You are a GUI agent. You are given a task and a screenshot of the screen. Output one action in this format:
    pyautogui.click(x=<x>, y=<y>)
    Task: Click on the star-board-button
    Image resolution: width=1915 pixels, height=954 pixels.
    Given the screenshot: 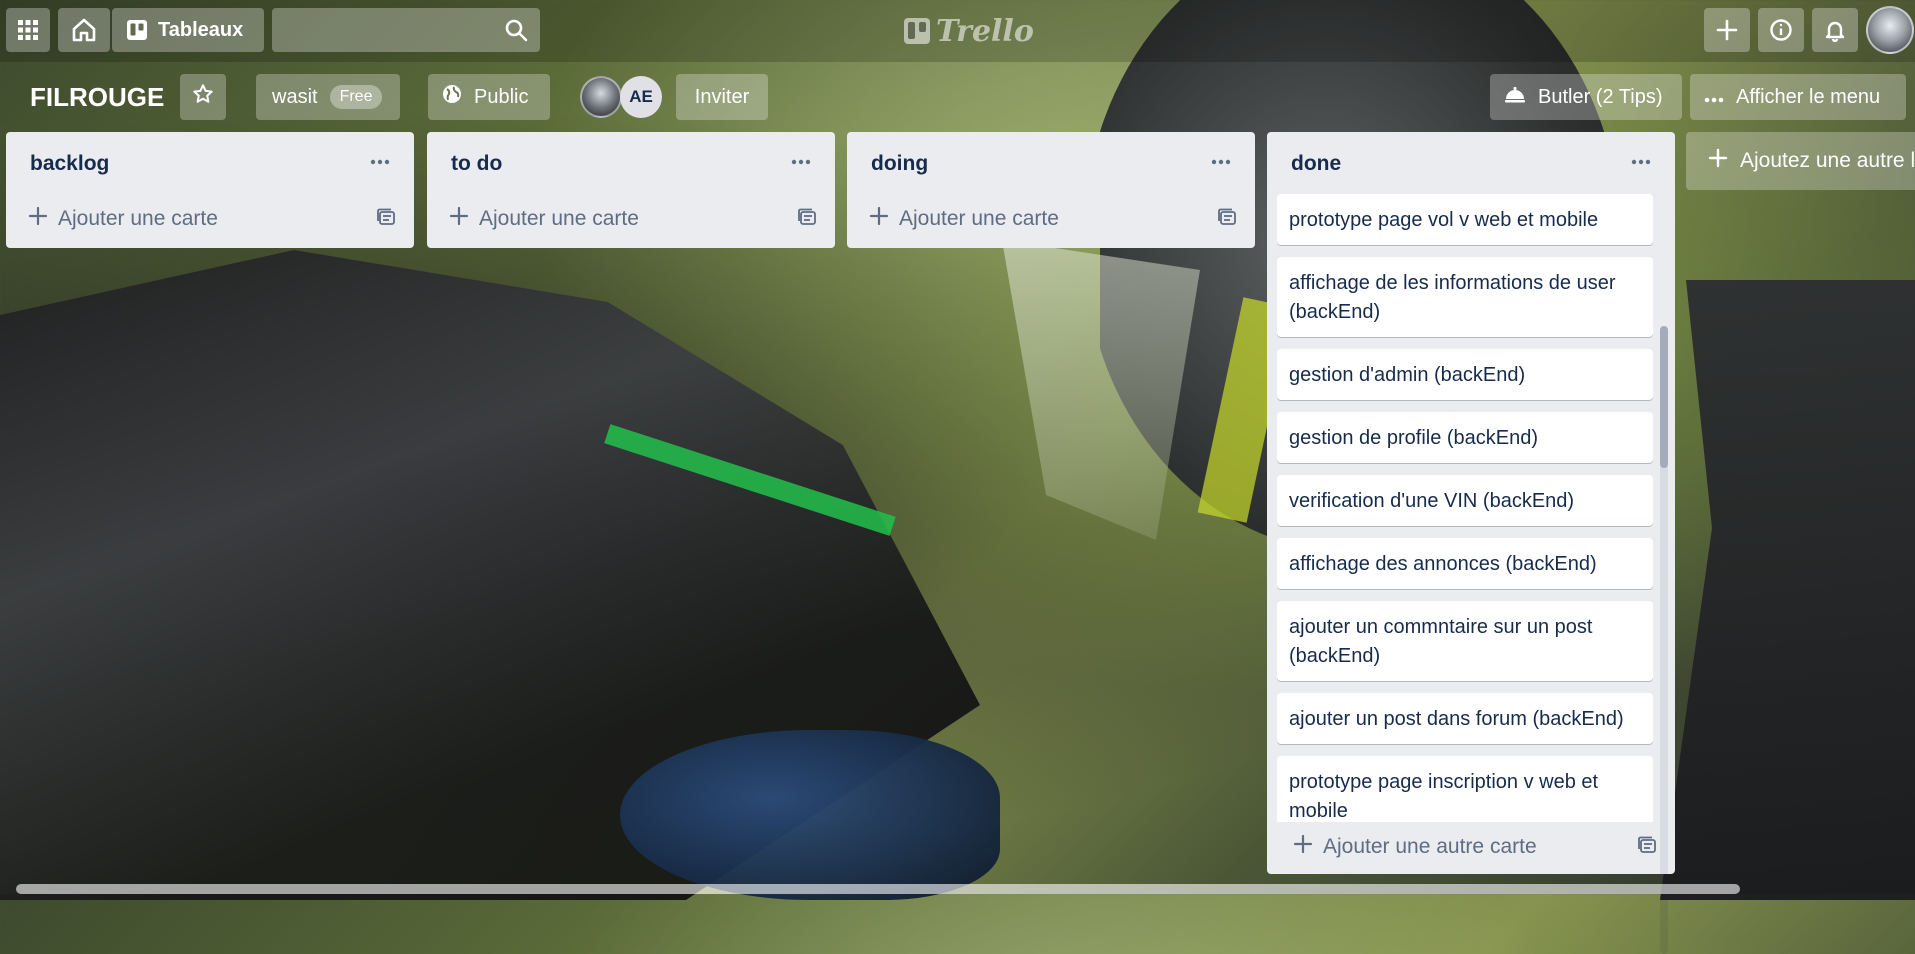 What is the action you would take?
    pyautogui.click(x=203, y=97)
    